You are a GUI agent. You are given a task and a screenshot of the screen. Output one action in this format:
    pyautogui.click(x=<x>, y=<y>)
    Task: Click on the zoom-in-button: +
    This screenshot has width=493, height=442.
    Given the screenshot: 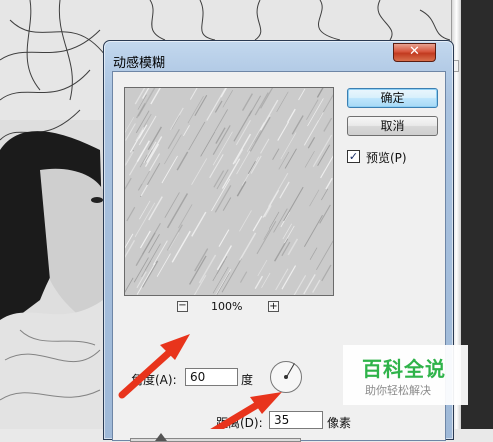 What is the action you would take?
    pyautogui.click(x=273, y=306)
    